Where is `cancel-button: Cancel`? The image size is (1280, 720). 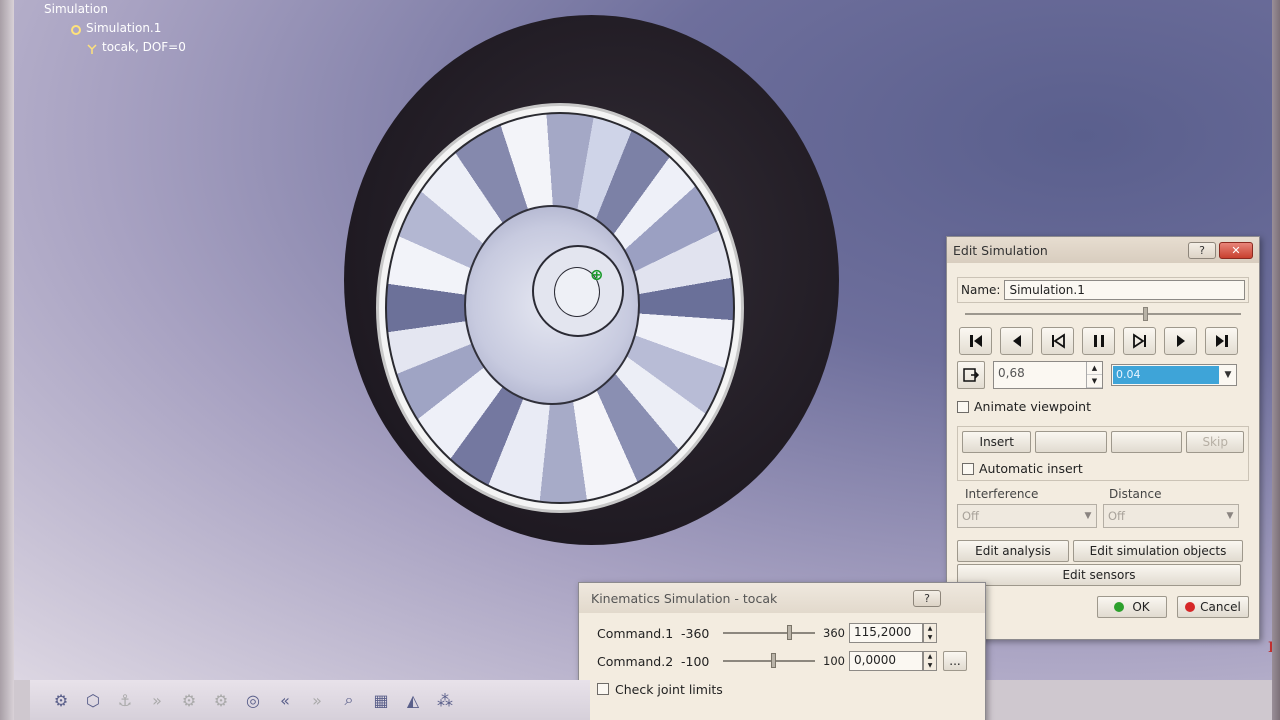
cancel-button: Cancel is located at coordinates (1213, 607).